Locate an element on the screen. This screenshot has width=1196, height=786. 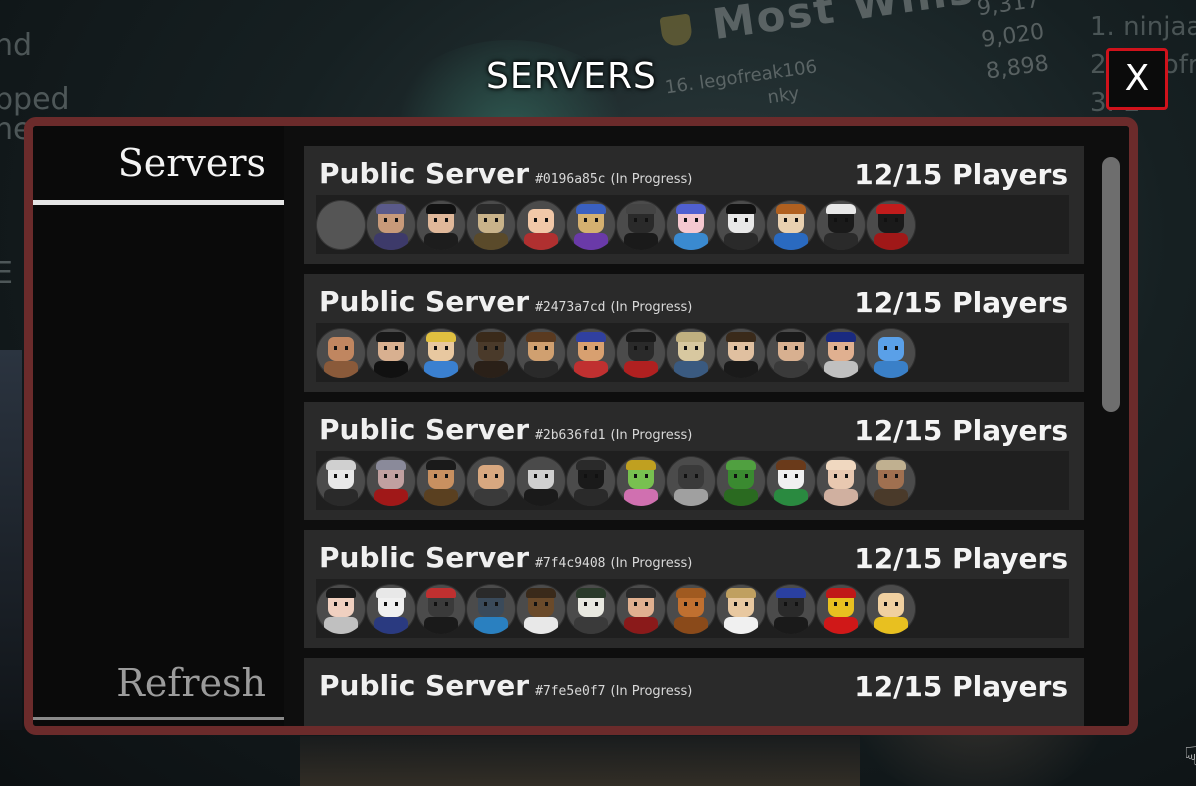
server-meta: #7f4c9408 (In Progress) is located at coordinates (613, 563).